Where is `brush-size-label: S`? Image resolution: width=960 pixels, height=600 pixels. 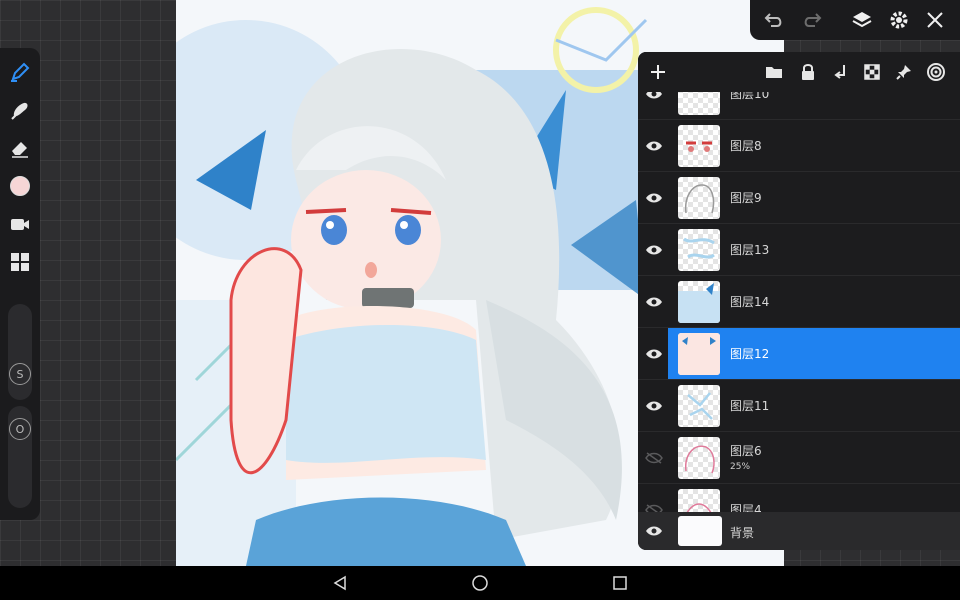 brush-size-label: S is located at coordinates (20, 374).